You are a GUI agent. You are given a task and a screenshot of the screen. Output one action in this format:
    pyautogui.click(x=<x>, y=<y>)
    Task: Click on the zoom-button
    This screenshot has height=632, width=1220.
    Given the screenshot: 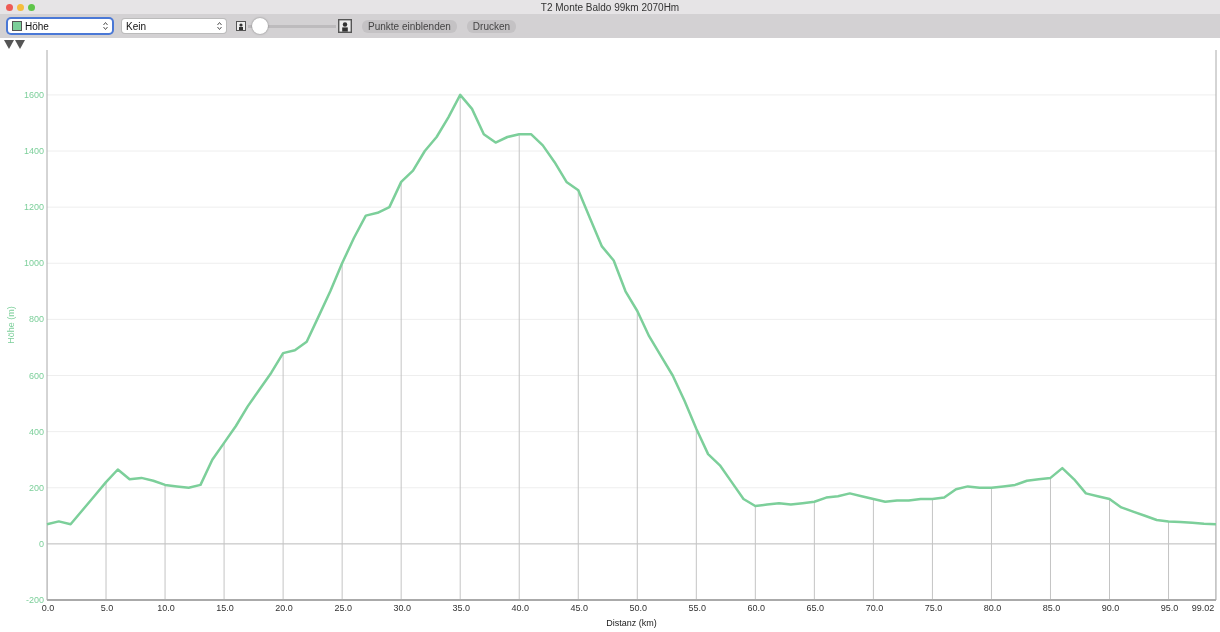 What is the action you would take?
    pyautogui.click(x=31, y=7)
    